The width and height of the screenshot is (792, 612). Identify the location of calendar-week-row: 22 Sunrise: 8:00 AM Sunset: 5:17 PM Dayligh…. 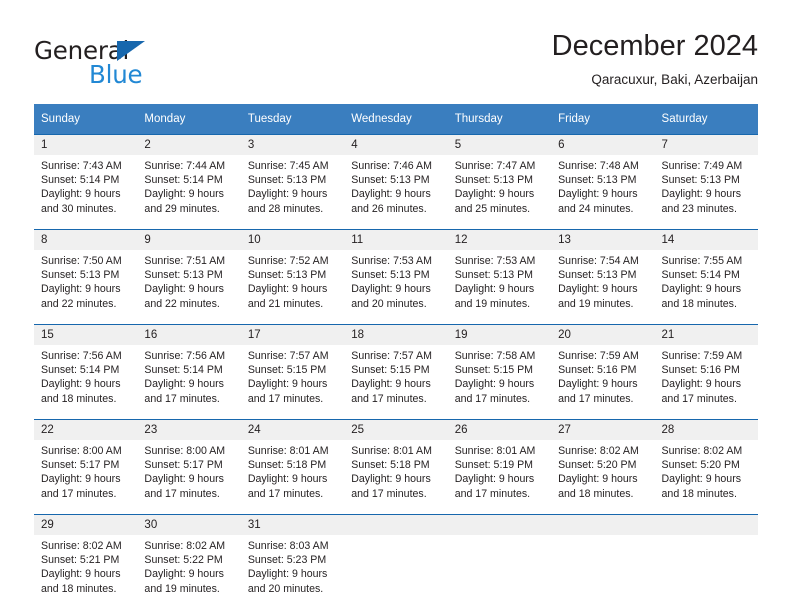
(396, 467).